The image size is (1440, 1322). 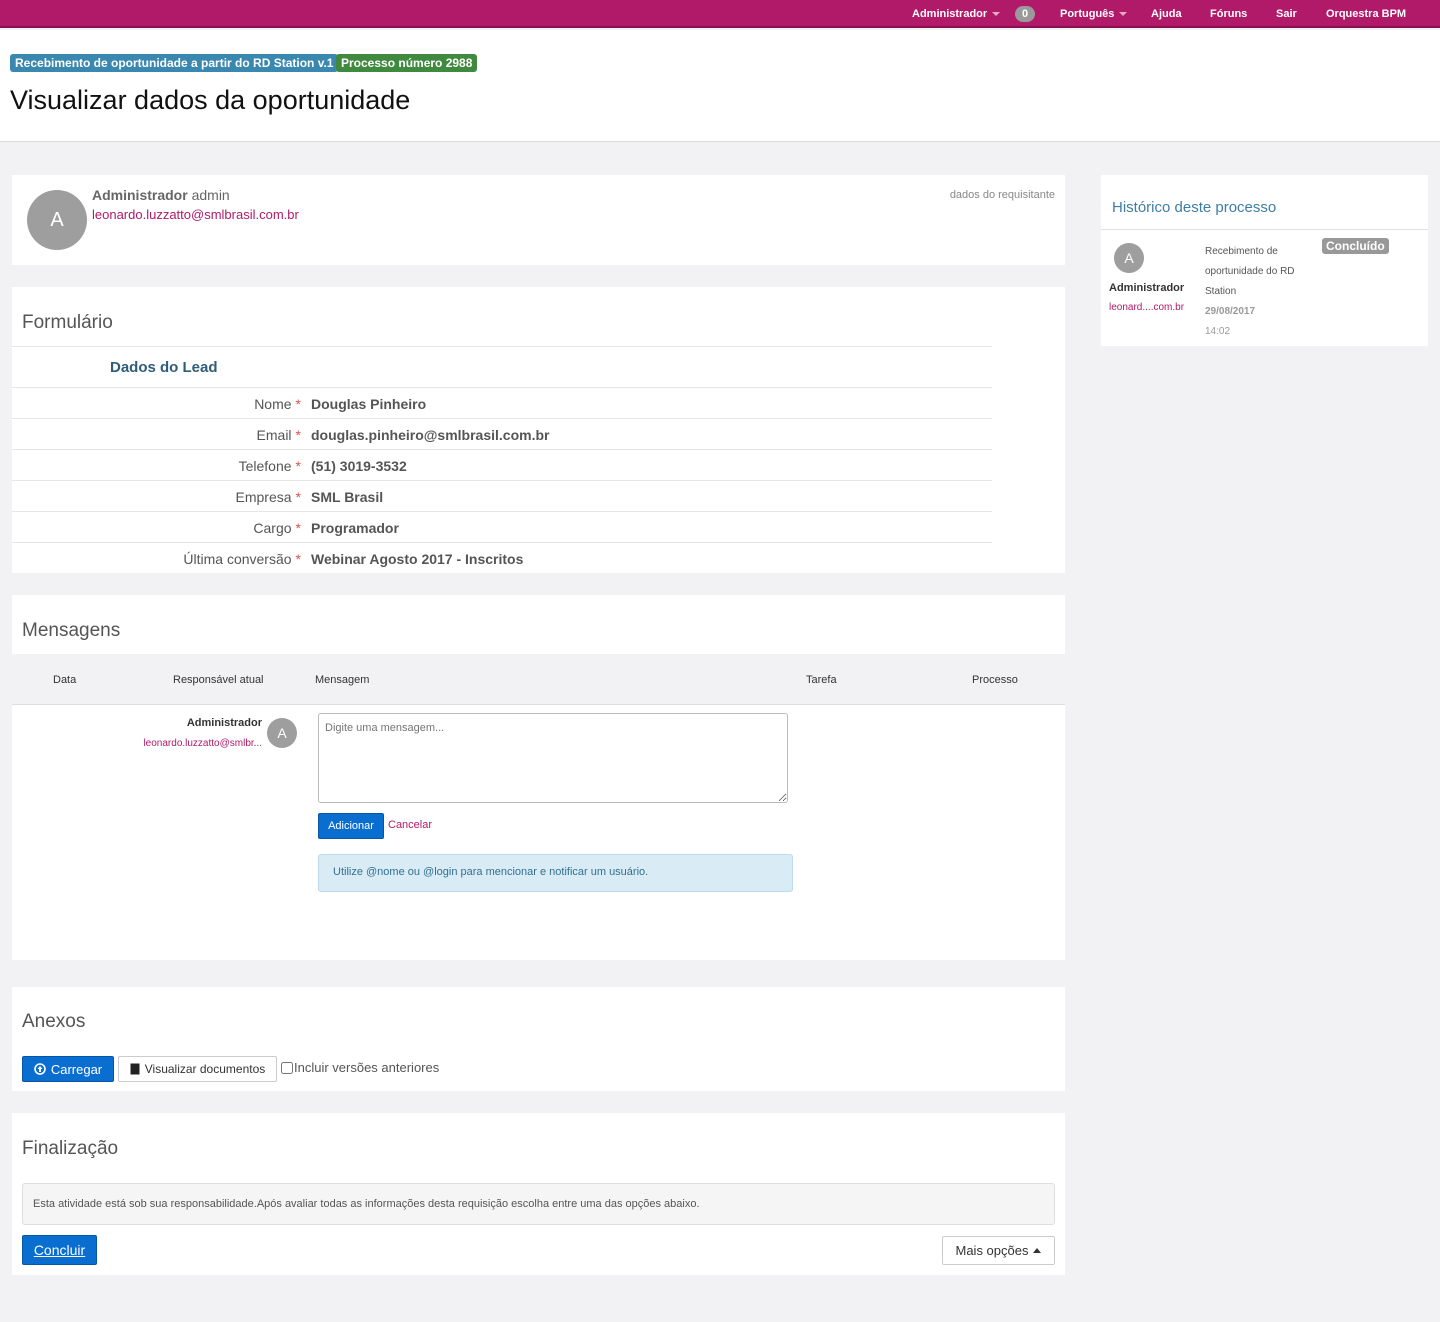 I want to click on message-input, so click(x=553, y=758).